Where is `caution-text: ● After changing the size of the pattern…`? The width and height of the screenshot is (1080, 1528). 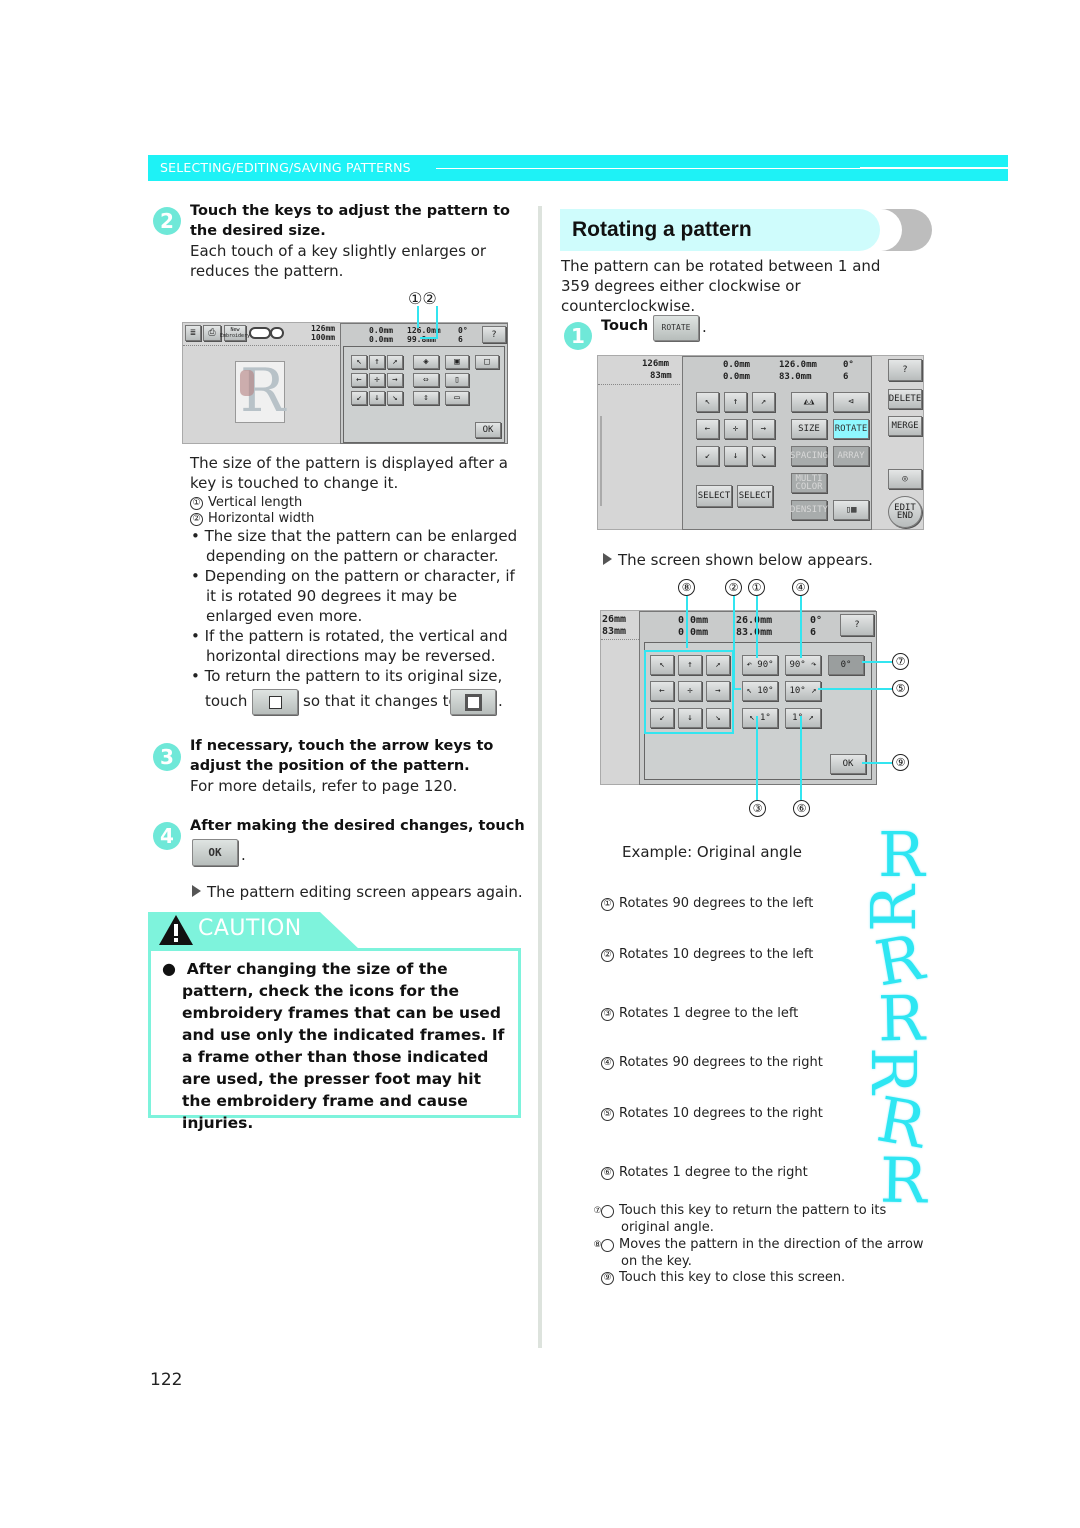 caution-text: ● After changing the size of the pattern… is located at coordinates (333, 1045).